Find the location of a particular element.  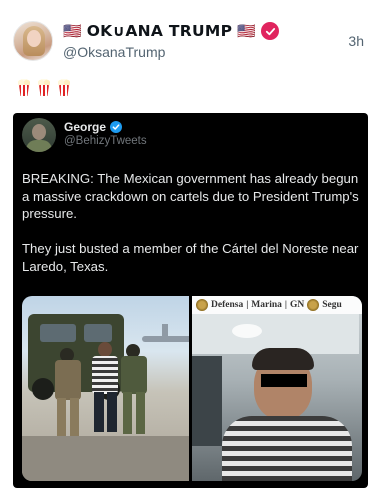

government-logo-ribbon: Defensa | Marina | GN Segu is located at coordinates (277, 305).